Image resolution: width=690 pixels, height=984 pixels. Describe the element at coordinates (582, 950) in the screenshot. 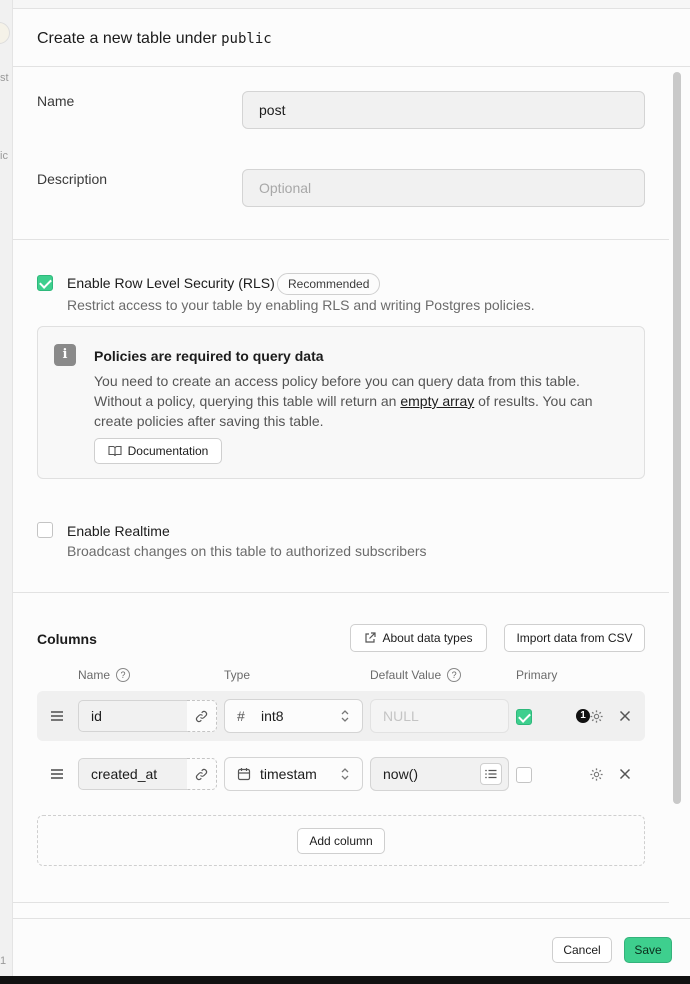

I see `cancel-button: Cancel` at that location.